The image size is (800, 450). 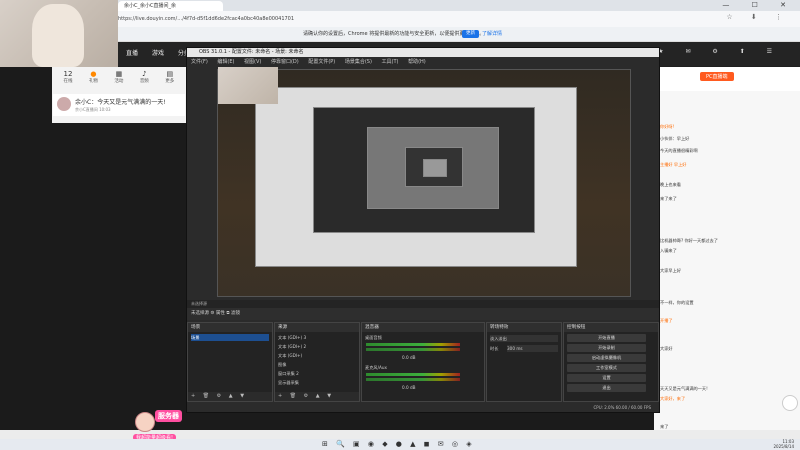 What do you see at coordinates (358, 62) in the screenshot?
I see `menu-item: 场景集合(S)` at bounding box center [358, 62].